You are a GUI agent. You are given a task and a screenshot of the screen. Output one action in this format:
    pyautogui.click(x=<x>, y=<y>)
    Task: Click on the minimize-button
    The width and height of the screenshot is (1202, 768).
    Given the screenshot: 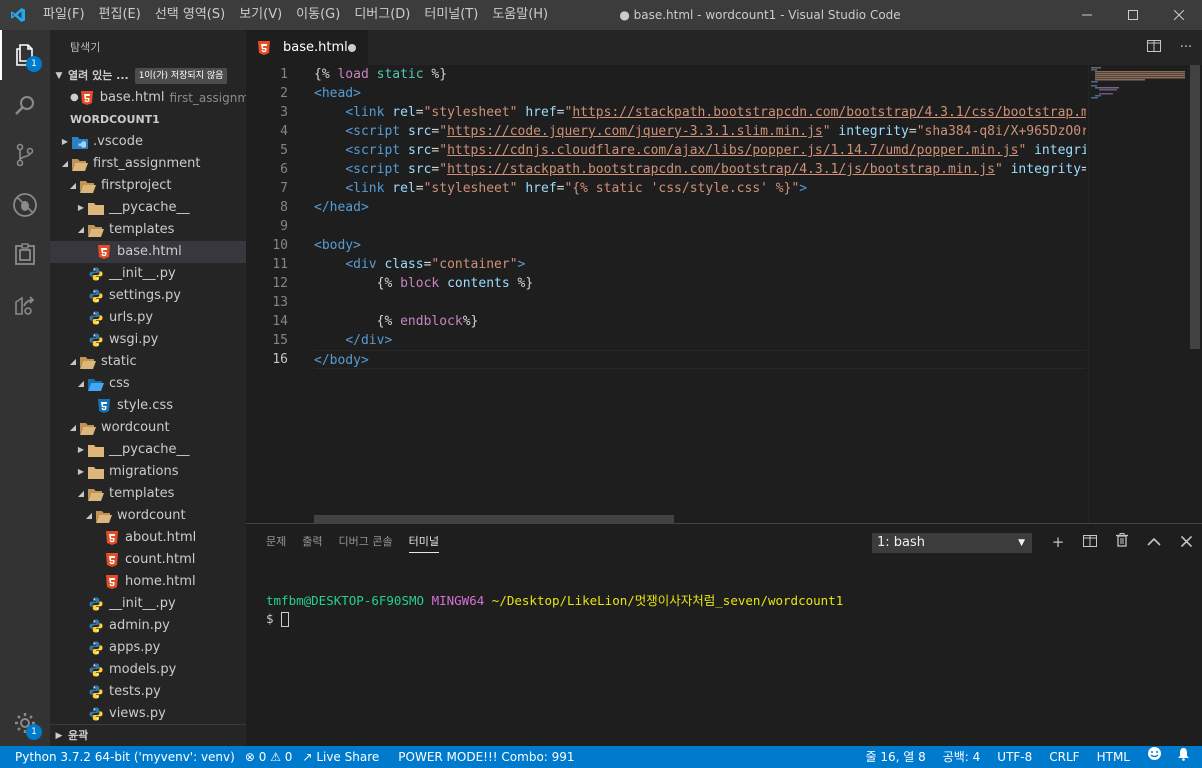 What is the action you would take?
    pyautogui.click(x=1087, y=15)
    